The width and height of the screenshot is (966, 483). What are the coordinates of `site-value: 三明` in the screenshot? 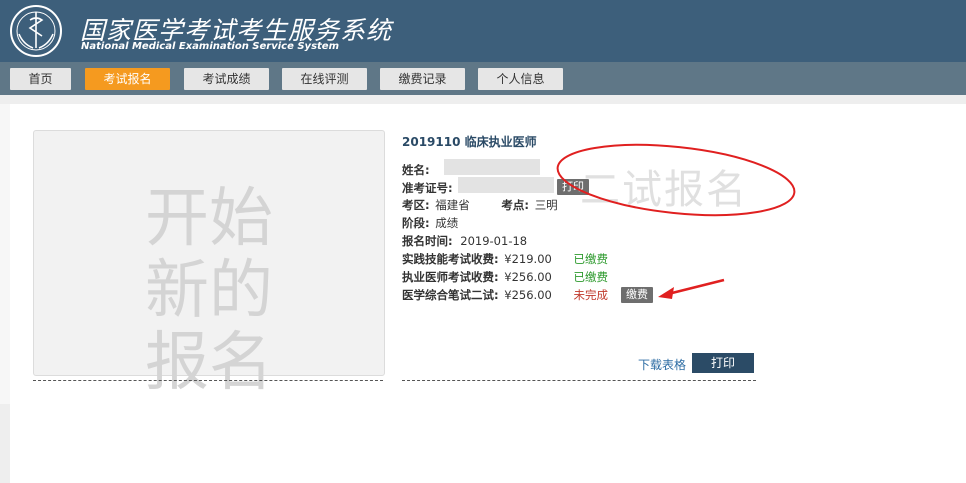 It's located at (546, 205).